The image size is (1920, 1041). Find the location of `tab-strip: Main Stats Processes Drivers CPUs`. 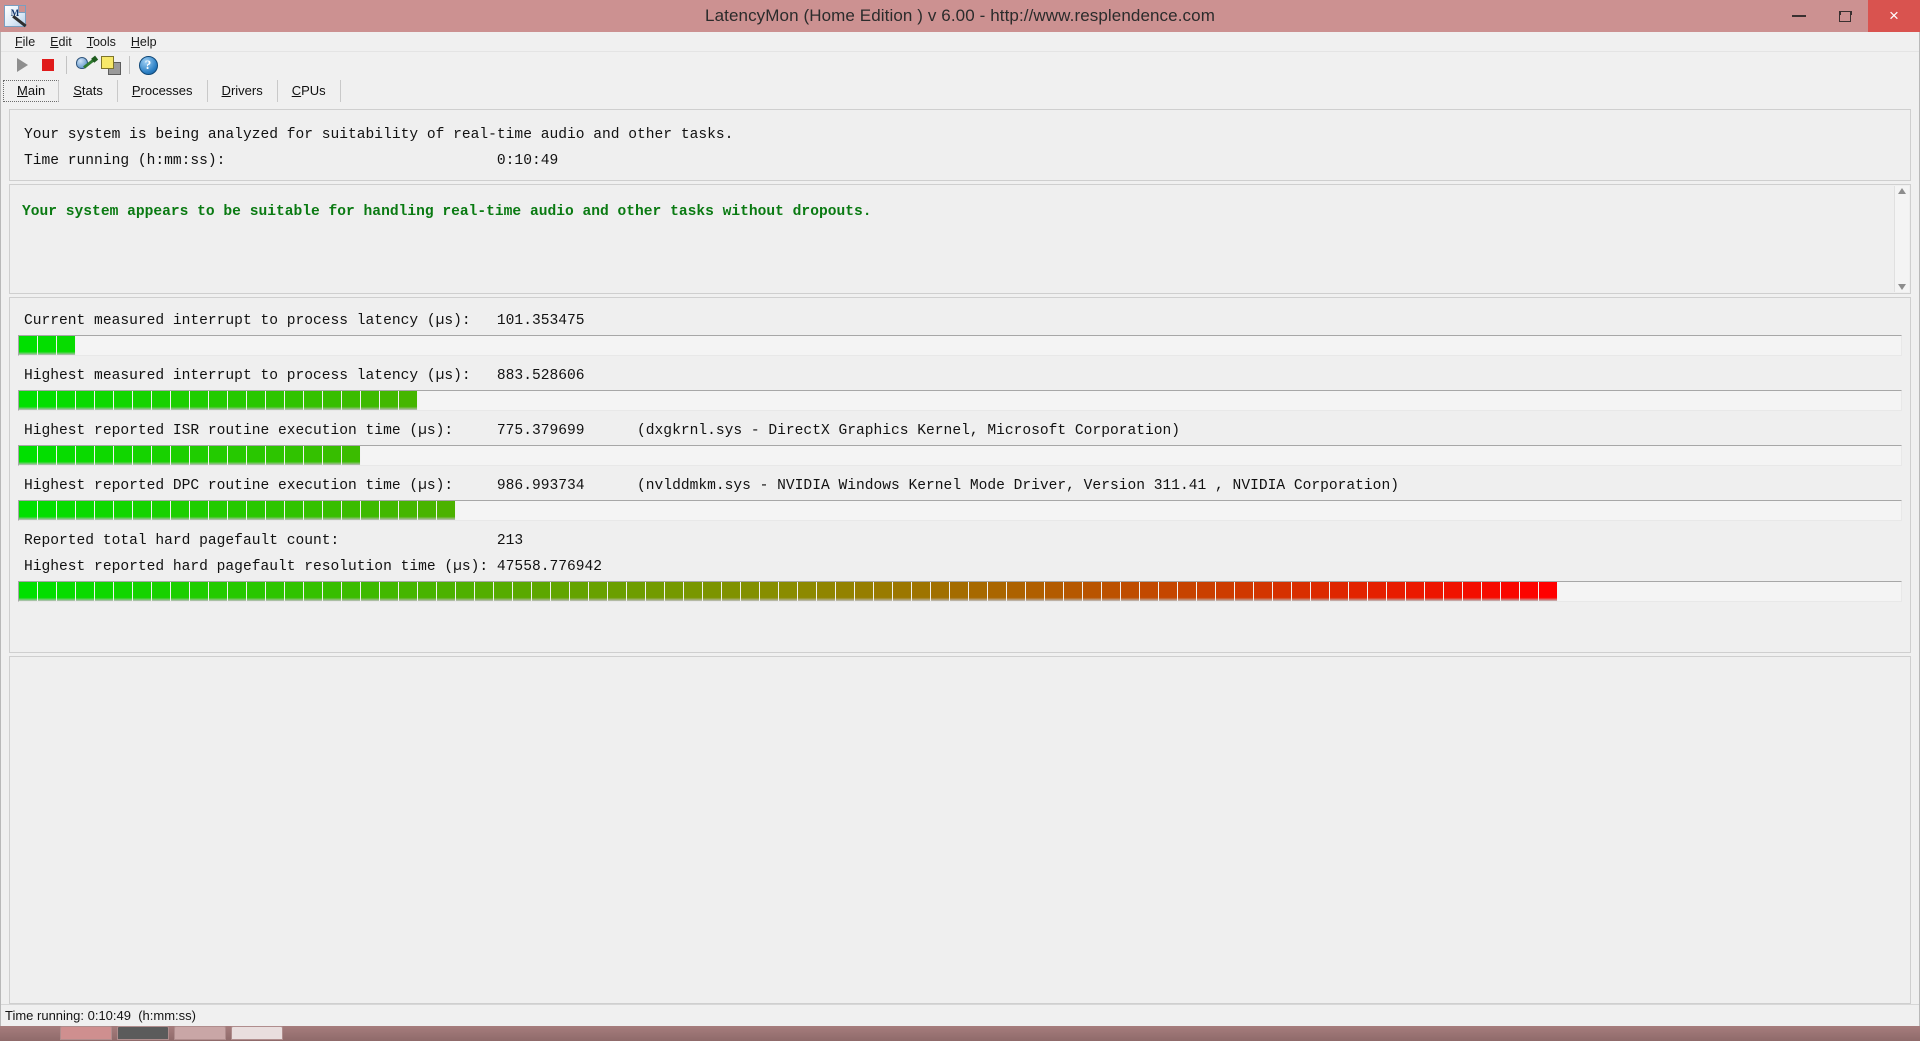

tab-strip: Main Stats Processes Drivers CPUs is located at coordinates (960, 90).